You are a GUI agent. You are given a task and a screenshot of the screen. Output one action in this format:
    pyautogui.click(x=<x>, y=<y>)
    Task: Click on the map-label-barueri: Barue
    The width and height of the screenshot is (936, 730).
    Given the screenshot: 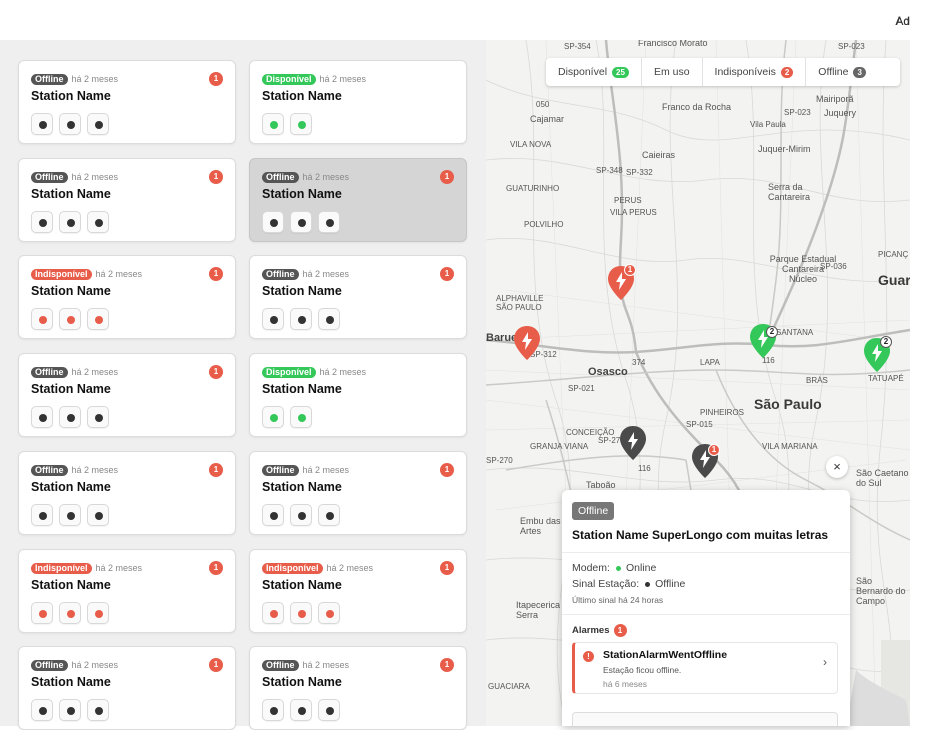 What is the action you would take?
    pyautogui.click(x=502, y=338)
    